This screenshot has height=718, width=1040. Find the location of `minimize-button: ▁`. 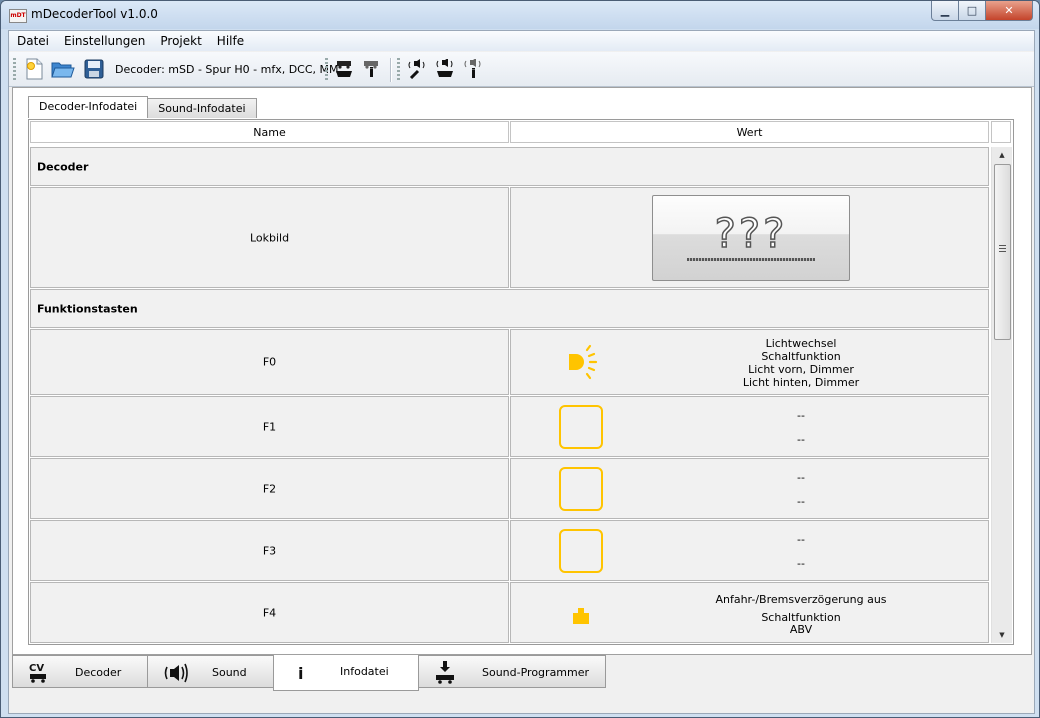

minimize-button: ▁ is located at coordinates (945, 11).